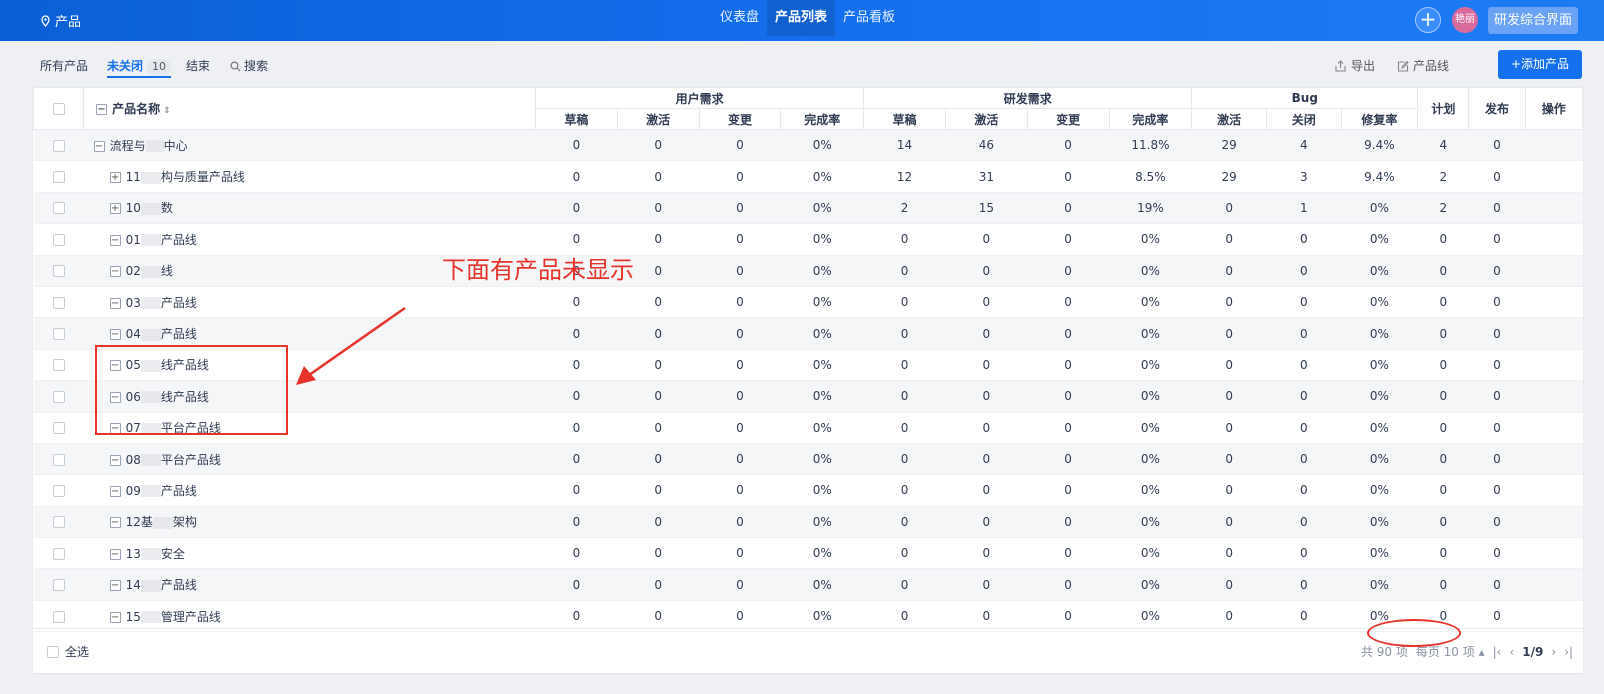  Describe the element at coordinates (1533, 20) in the screenshot. I see `workspace-switcher: 研发综合界面` at that location.